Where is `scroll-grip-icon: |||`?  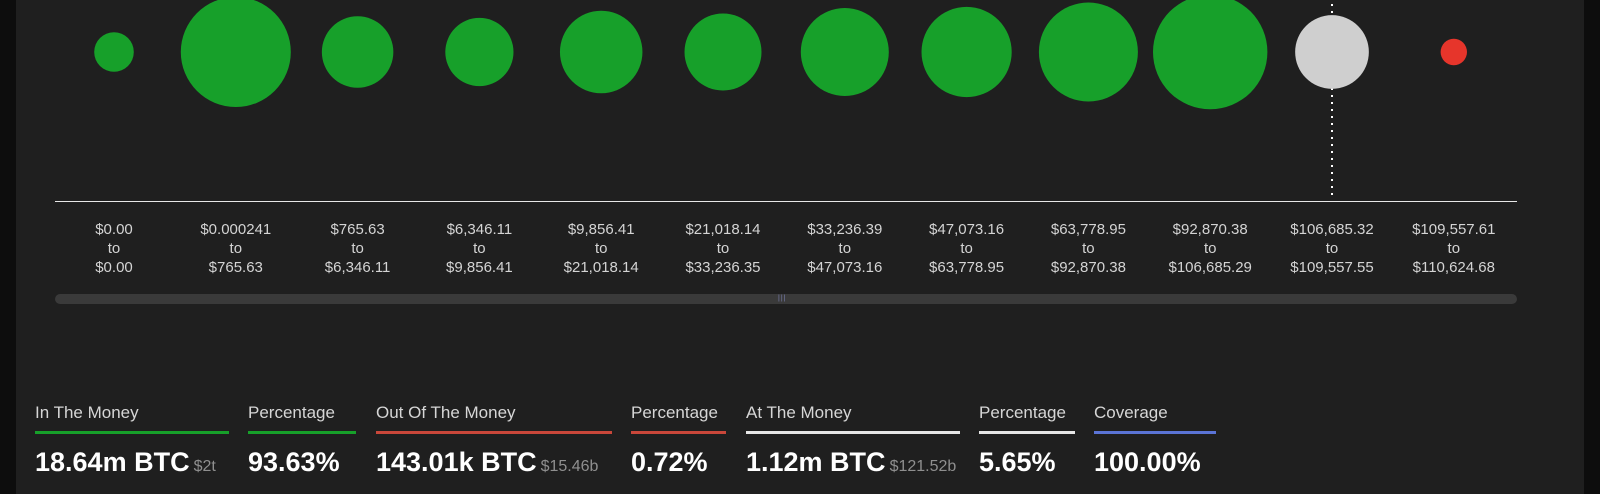 scroll-grip-icon: ||| is located at coordinates (782, 299).